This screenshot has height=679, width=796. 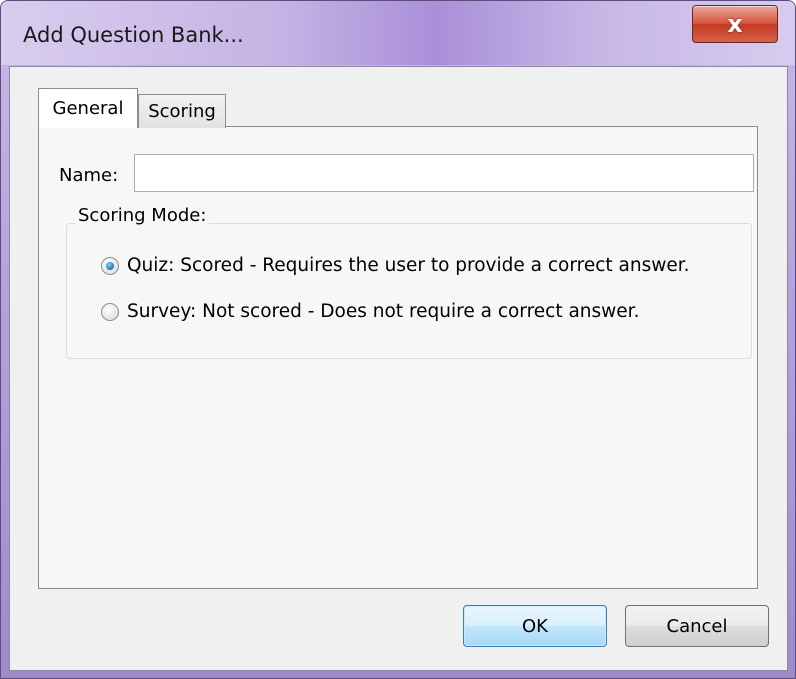 What do you see at coordinates (88, 108) in the screenshot?
I see `tab-general: General` at bounding box center [88, 108].